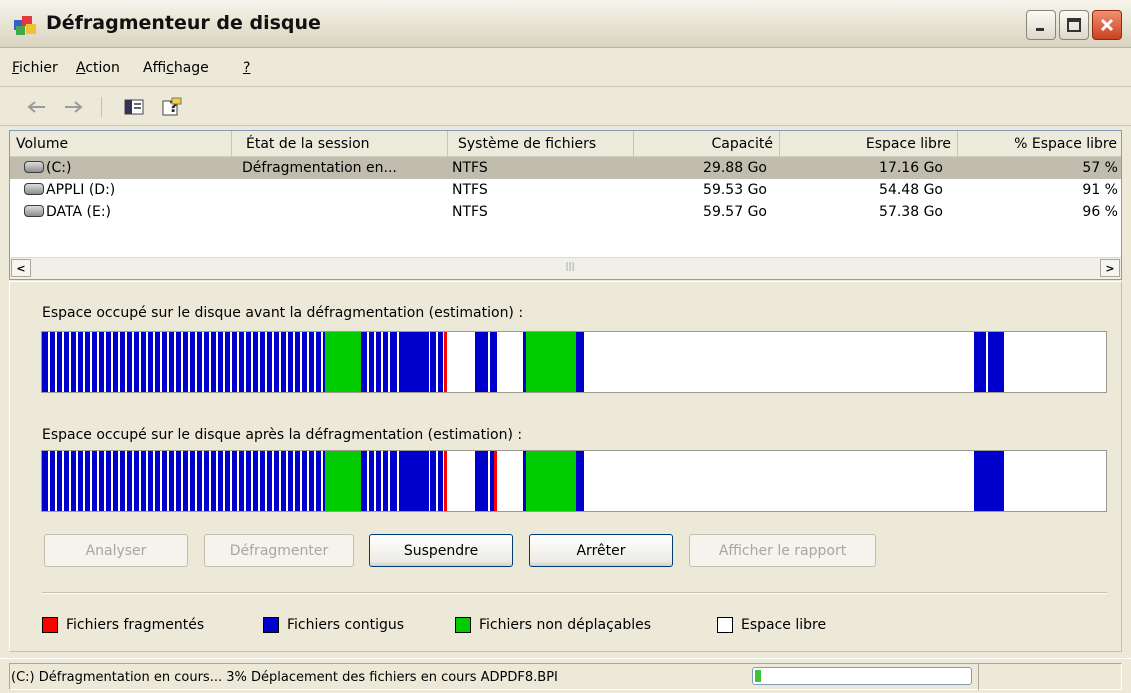 This screenshot has height=693, width=1131. I want to click on scroll-right-button: >, so click(1110, 268).